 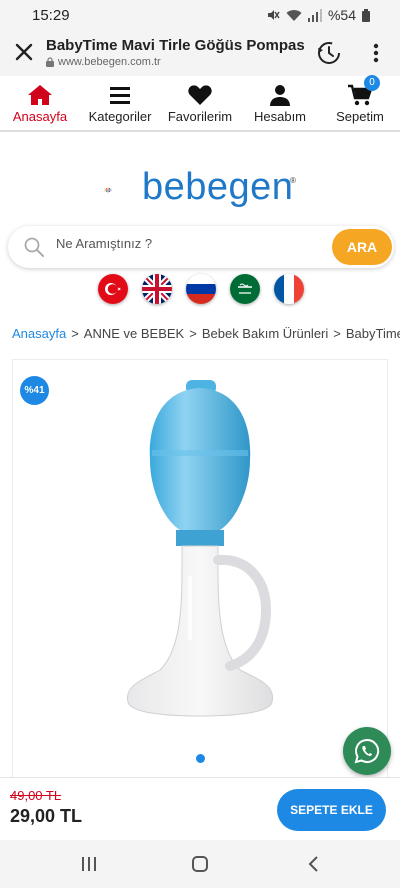 What do you see at coordinates (175, 45) in the screenshot?
I see `page-title: BabyTime Mavi Tirle Göğüs Pompası -` at bounding box center [175, 45].